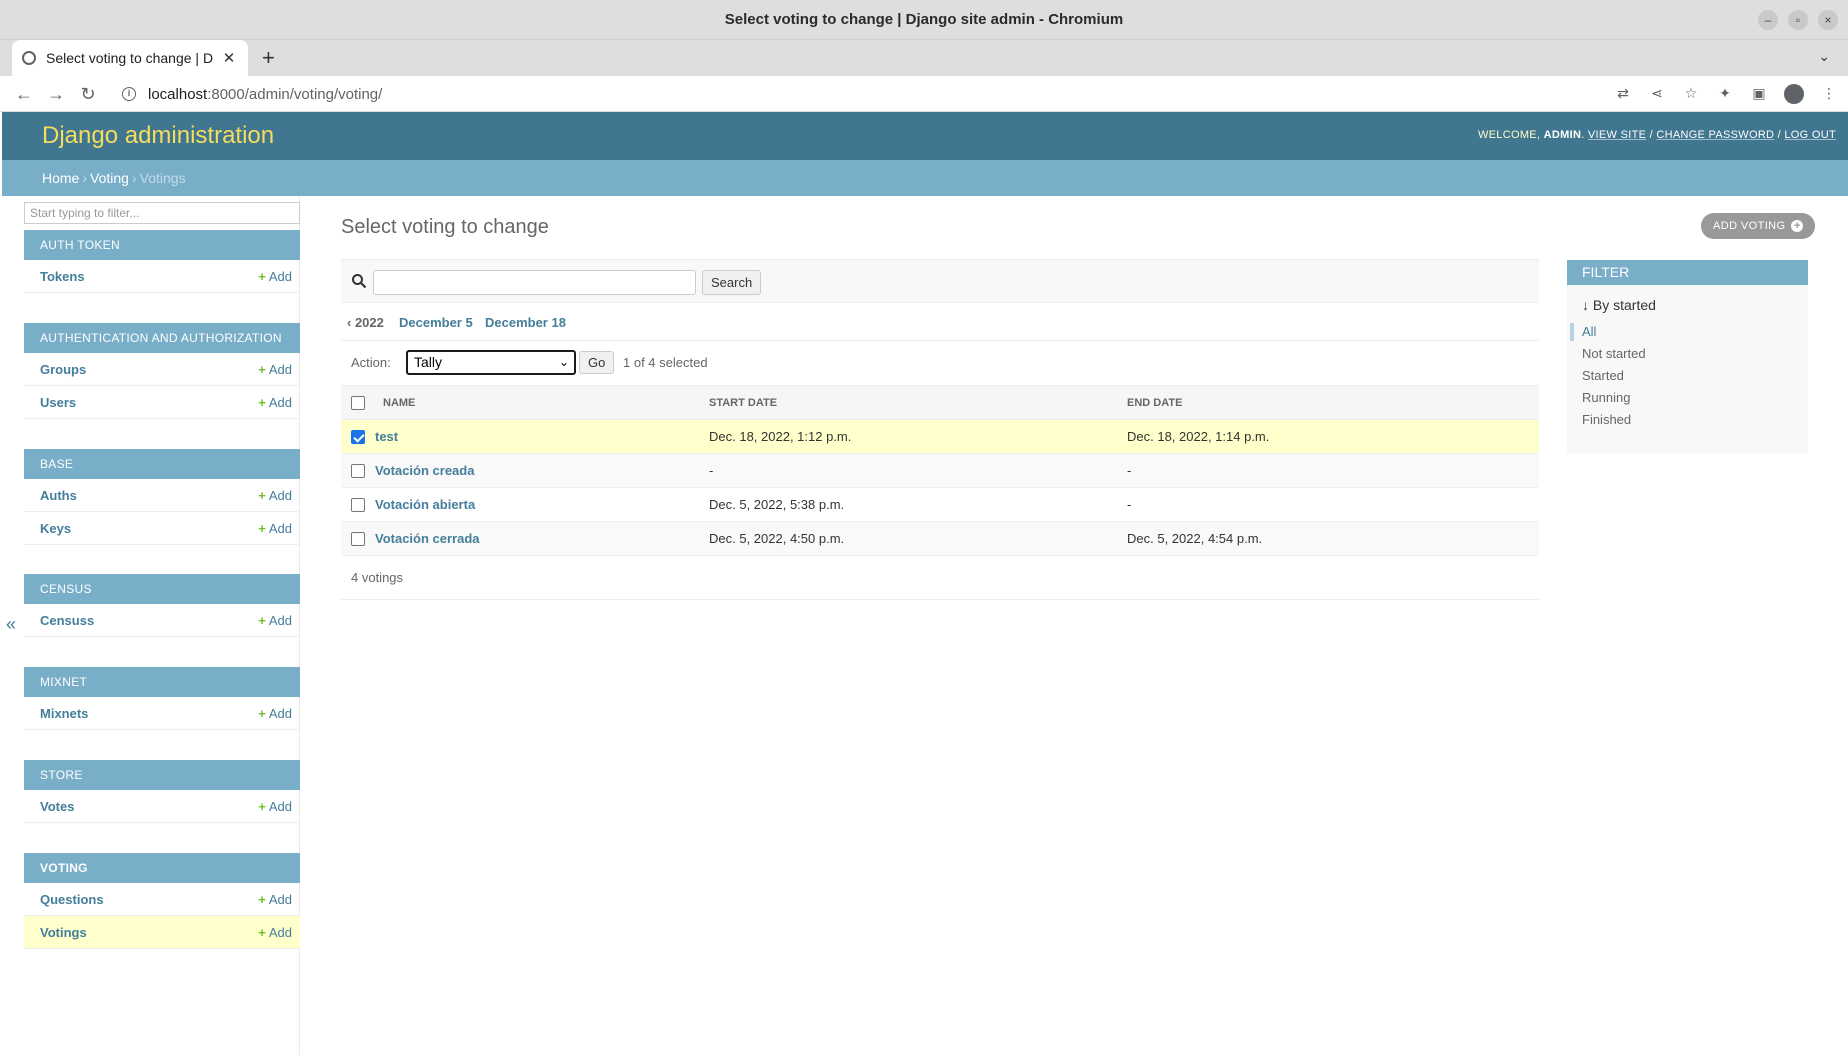 The image size is (1848, 1055). What do you see at coordinates (158, 136) in the screenshot?
I see `site-branding: Django administration` at bounding box center [158, 136].